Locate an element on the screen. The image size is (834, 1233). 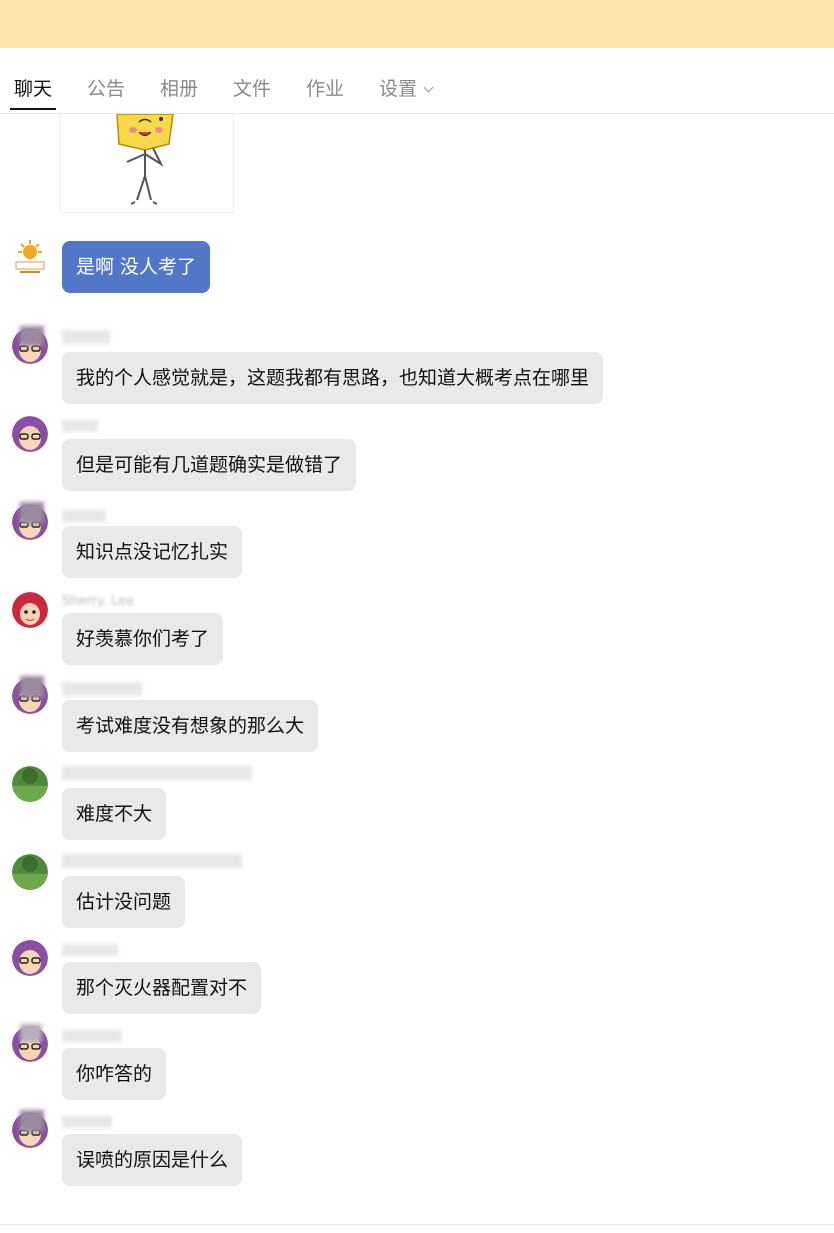
message-bubble: 是啊 没人考了 is located at coordinates (136, 267).